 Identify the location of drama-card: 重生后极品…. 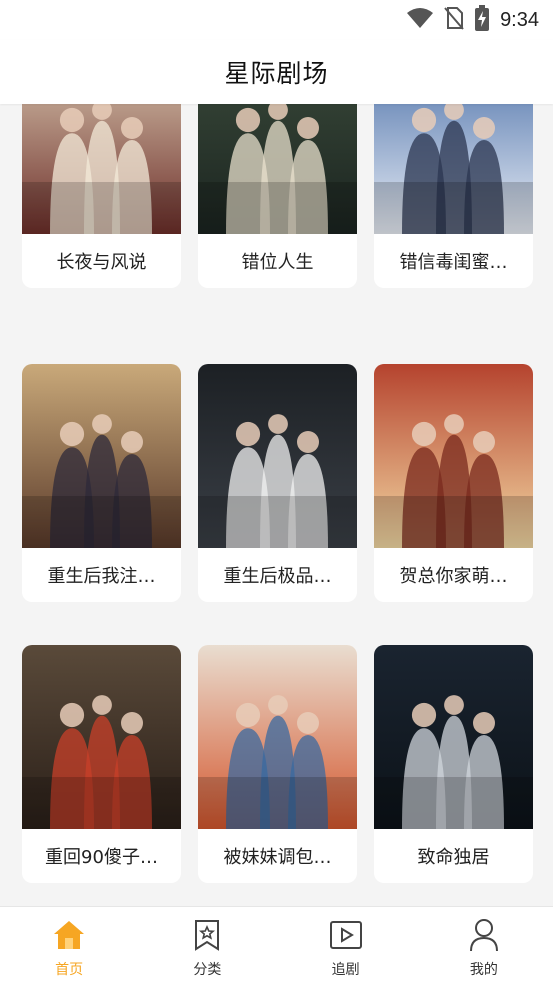
(277, 483).